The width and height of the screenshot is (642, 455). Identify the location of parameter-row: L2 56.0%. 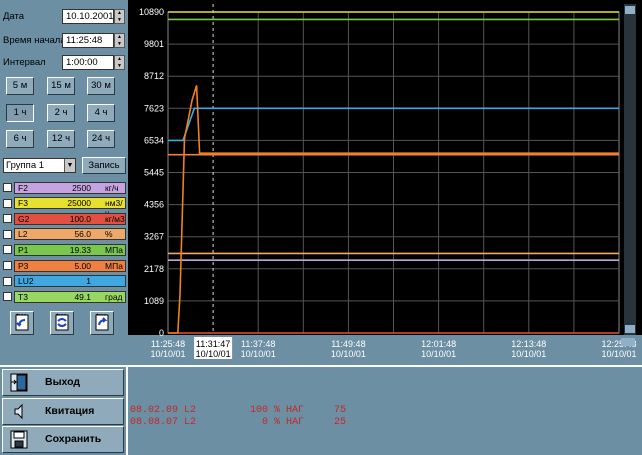
(64, 234).